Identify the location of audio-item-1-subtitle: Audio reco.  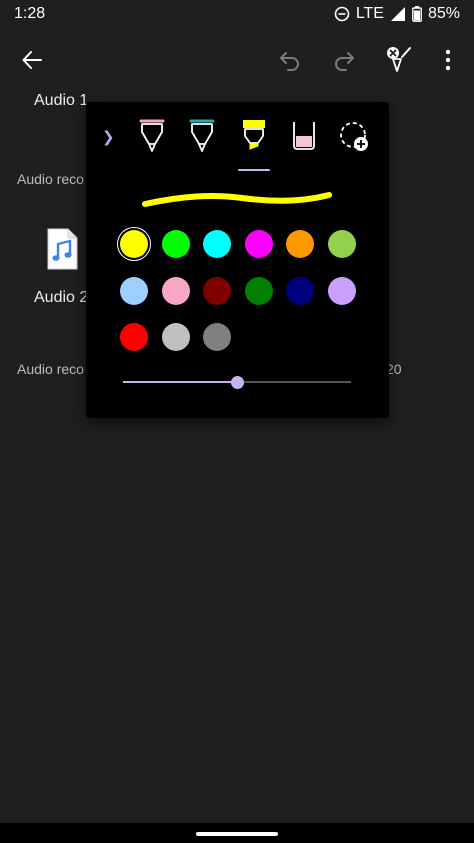
(50, 179).